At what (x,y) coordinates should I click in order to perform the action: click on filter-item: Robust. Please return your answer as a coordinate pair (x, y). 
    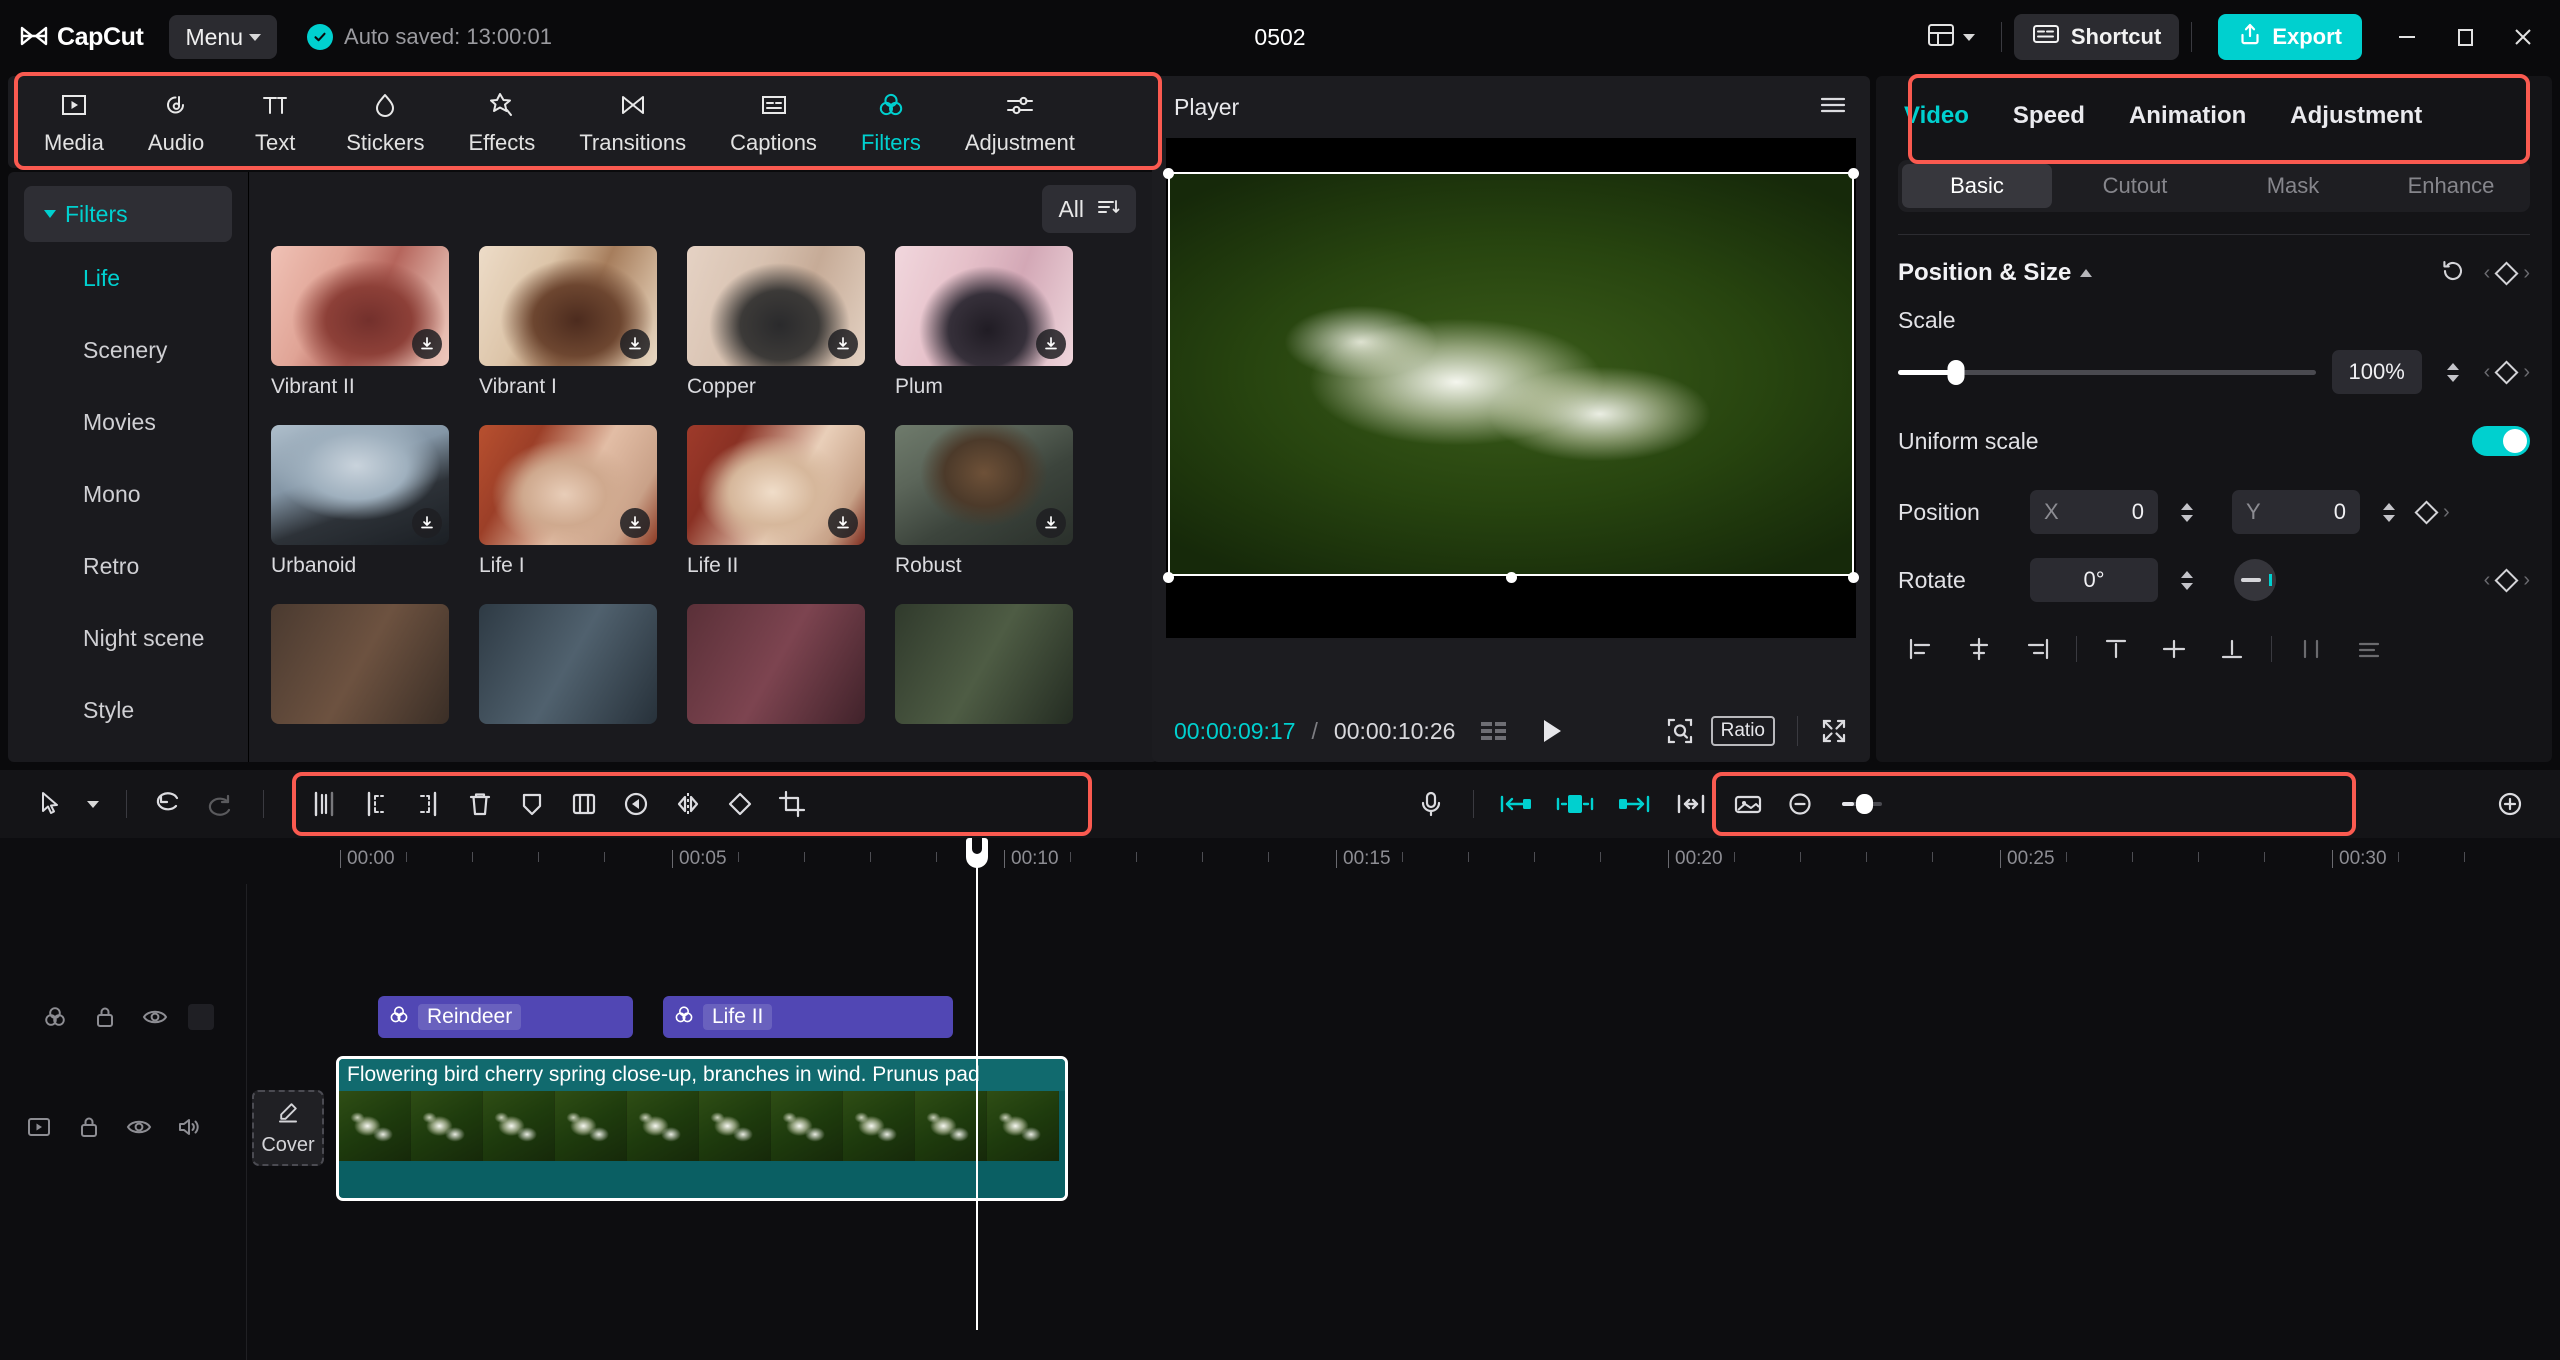
    Looking at the image, I should click on (984, 501).